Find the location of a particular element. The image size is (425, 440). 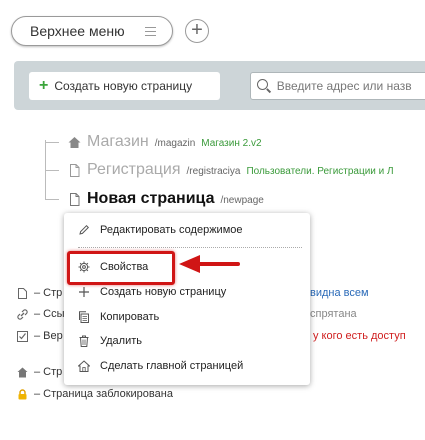

legend-visible-text: видна всем is located at coordinates (339, 293).